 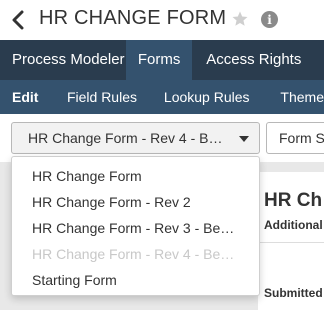 I want to click on revision-option: HR Change Form - Rev 2, so click(x=135, y=202).